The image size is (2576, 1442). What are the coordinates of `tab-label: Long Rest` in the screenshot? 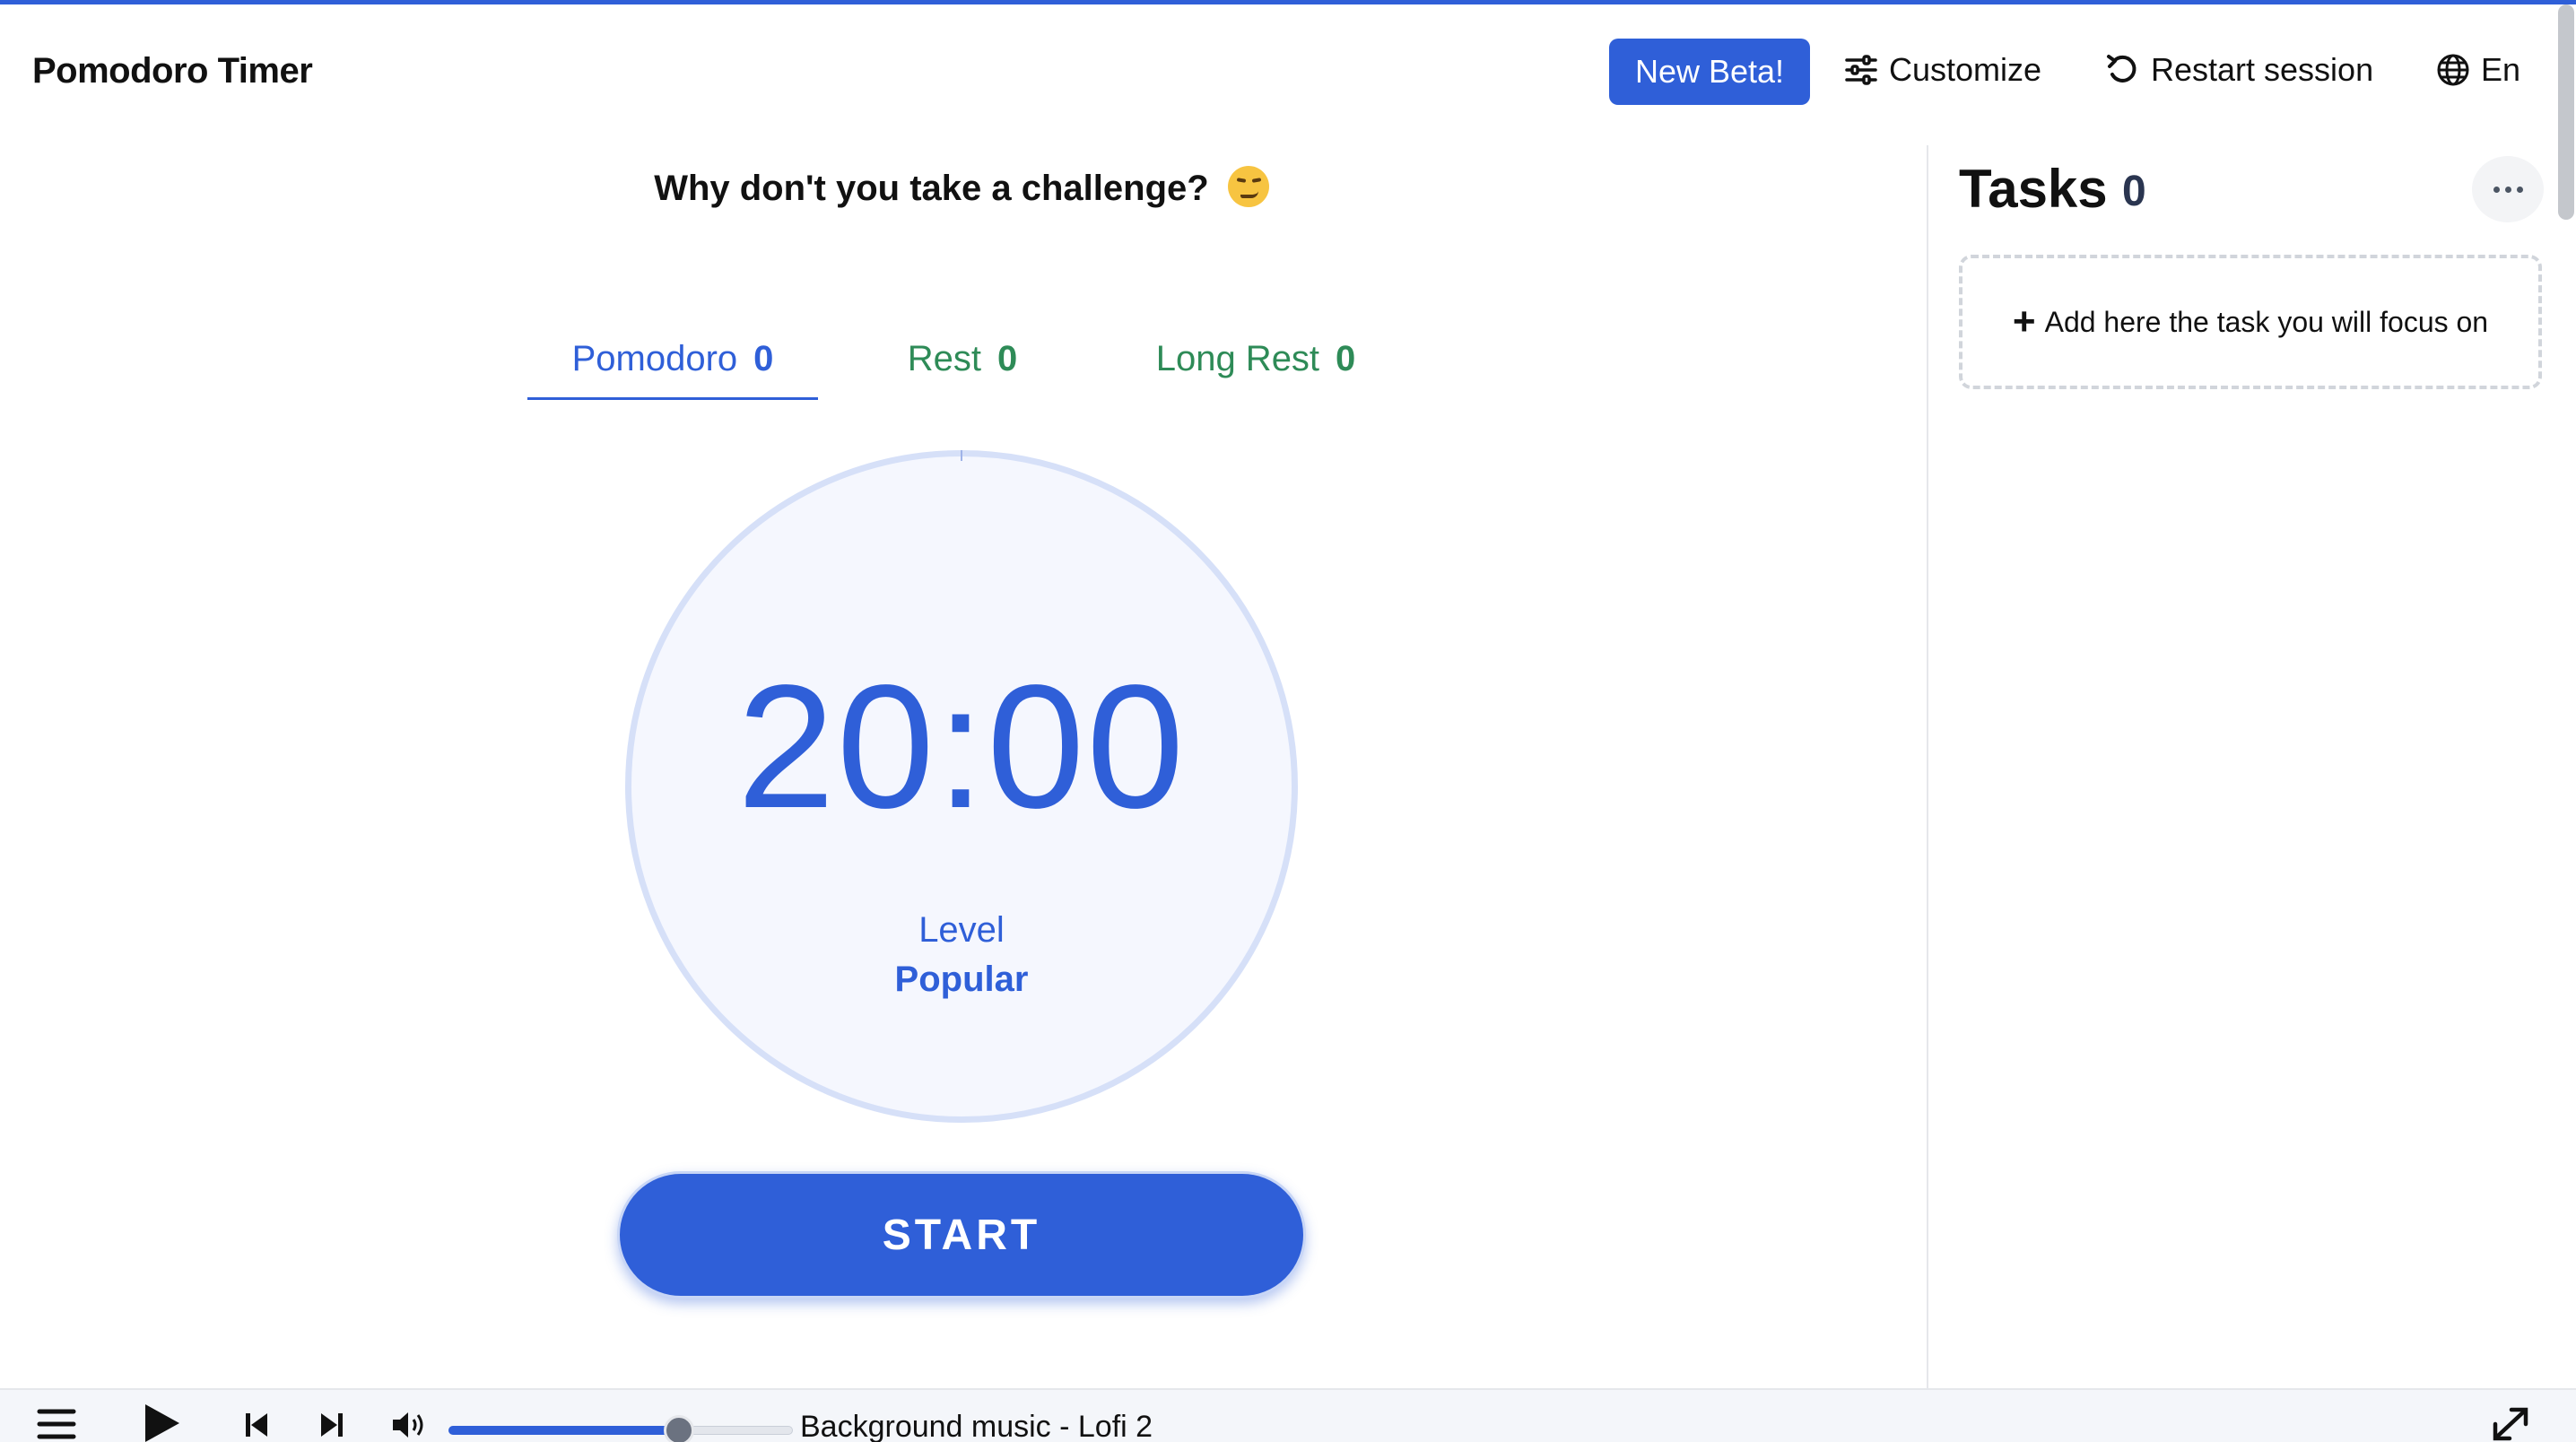 It's located at (1237, 358).